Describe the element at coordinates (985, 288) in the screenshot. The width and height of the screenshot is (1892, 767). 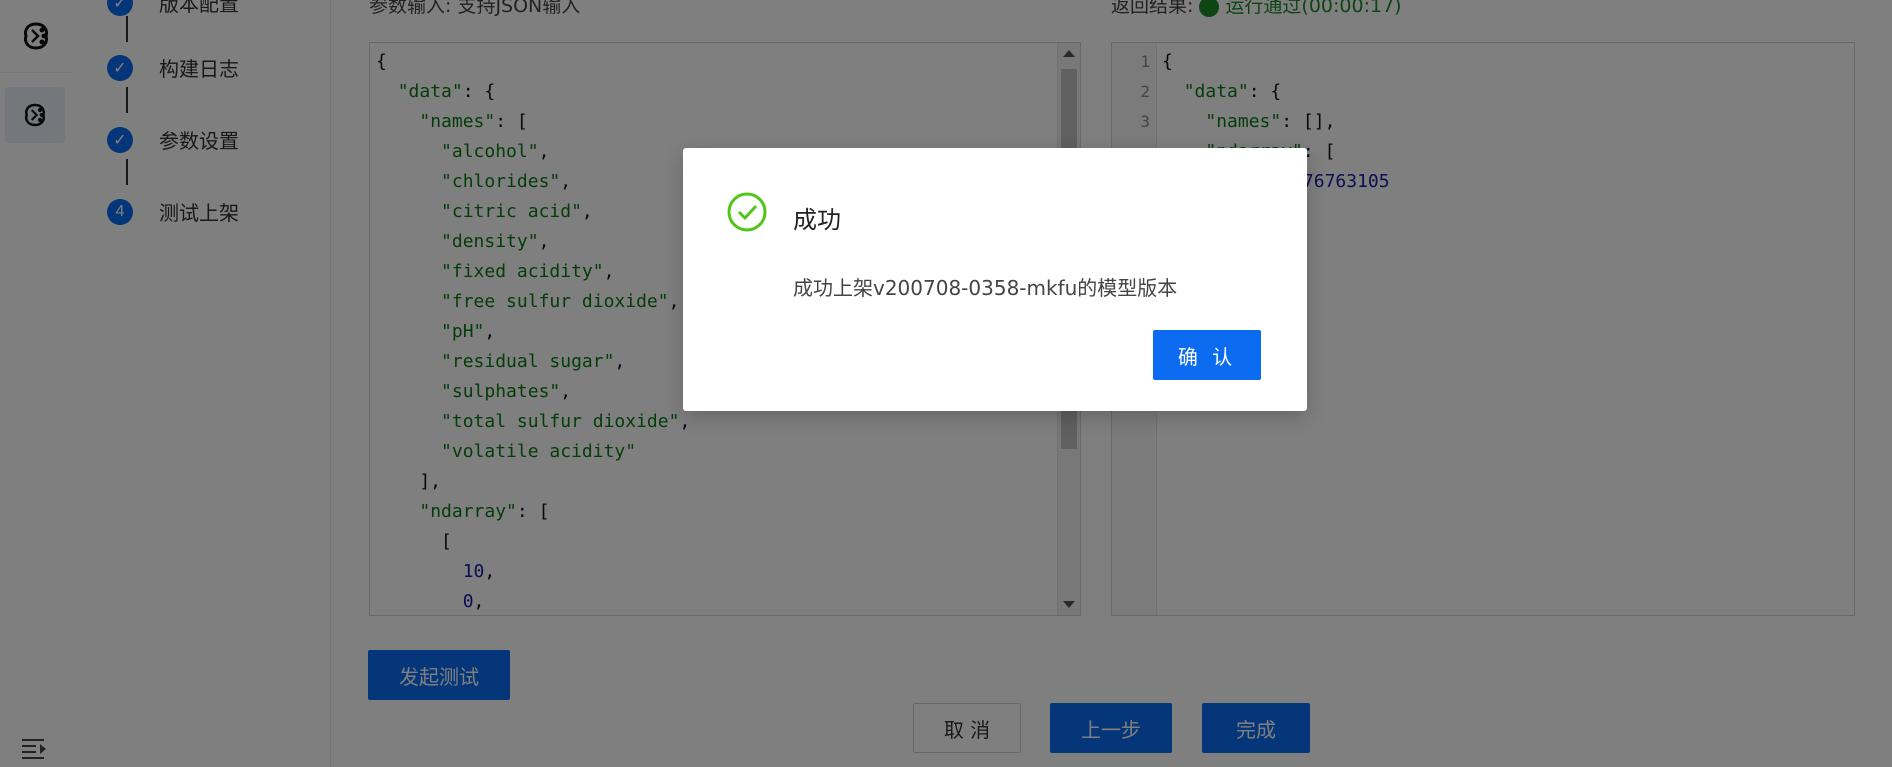
I see `dialog-message: 成功上架v200708-0358-mkfu的模型版本` at that location.